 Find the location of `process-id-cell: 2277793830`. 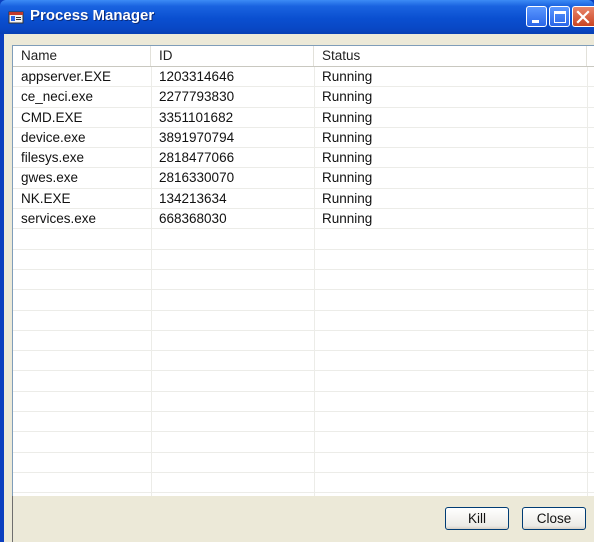

process-id-cell: 2277793830 is located at coordinates (197, 97).